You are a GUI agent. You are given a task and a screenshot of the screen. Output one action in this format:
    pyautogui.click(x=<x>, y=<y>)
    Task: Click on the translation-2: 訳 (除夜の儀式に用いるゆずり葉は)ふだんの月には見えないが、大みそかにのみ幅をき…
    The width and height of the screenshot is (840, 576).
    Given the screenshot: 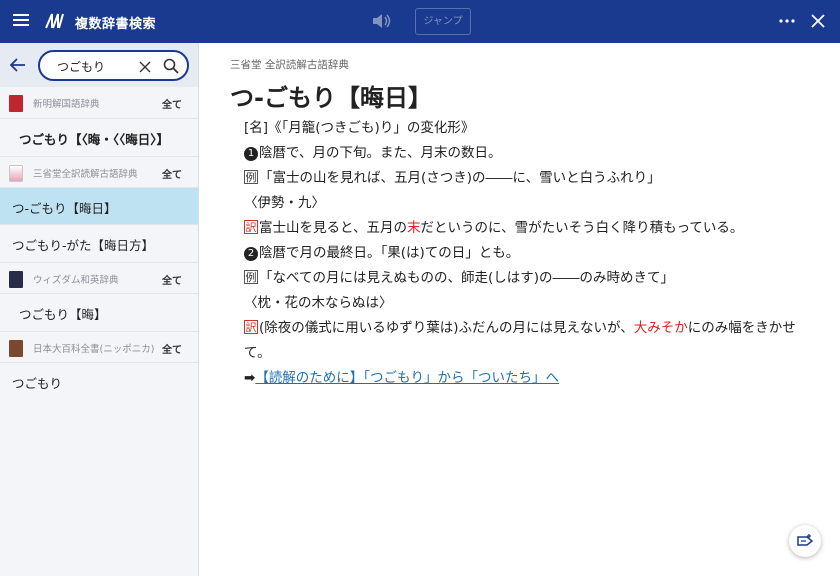 What is the action you would take?
    pyautogui.click(x=524, y=341)
    